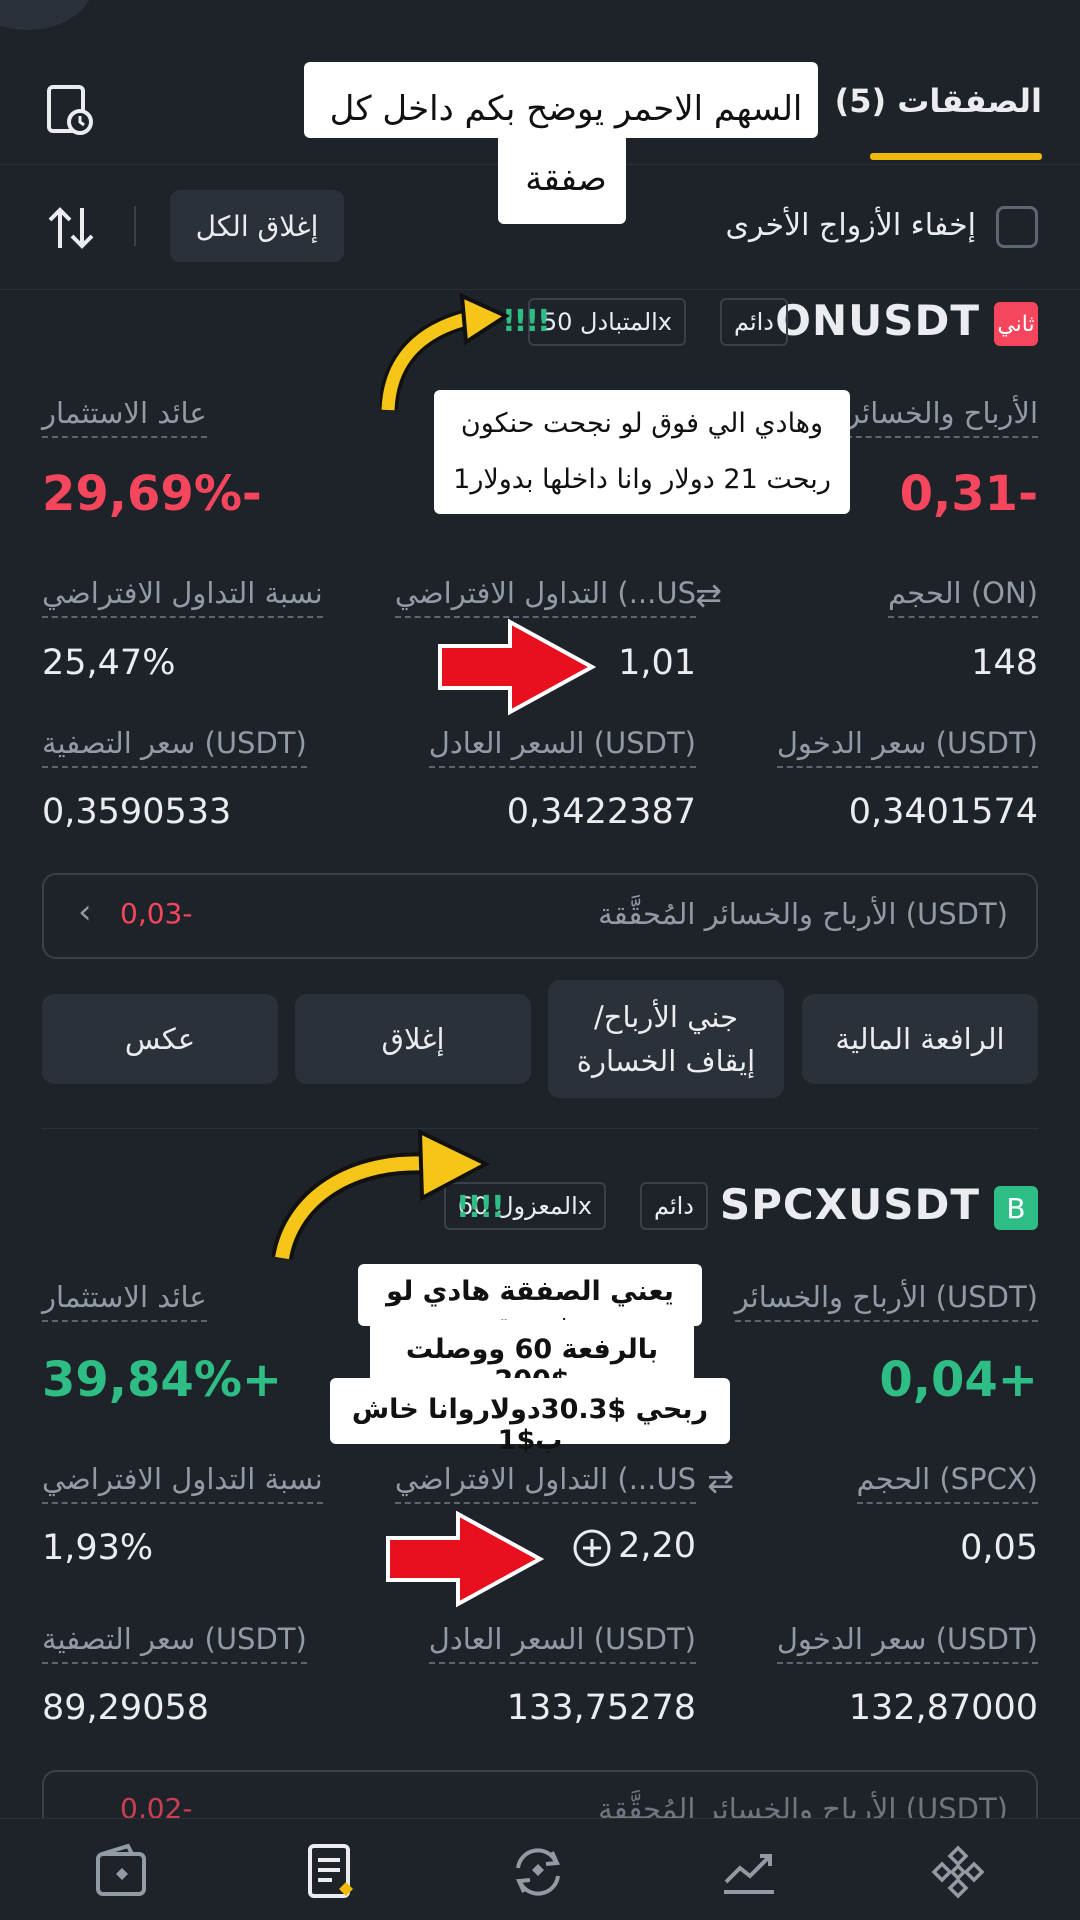 The image size is (1080, 1920). Describe the element at coordinates (122, 1872) in the screenshot. I see `wallet-icon` at that location.